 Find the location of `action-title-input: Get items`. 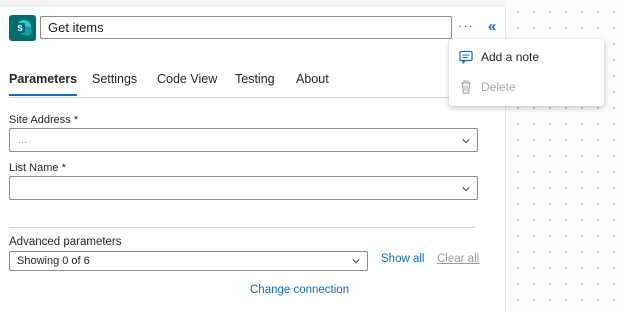

action-title-input: Get items is located at coordinates (246, 27).